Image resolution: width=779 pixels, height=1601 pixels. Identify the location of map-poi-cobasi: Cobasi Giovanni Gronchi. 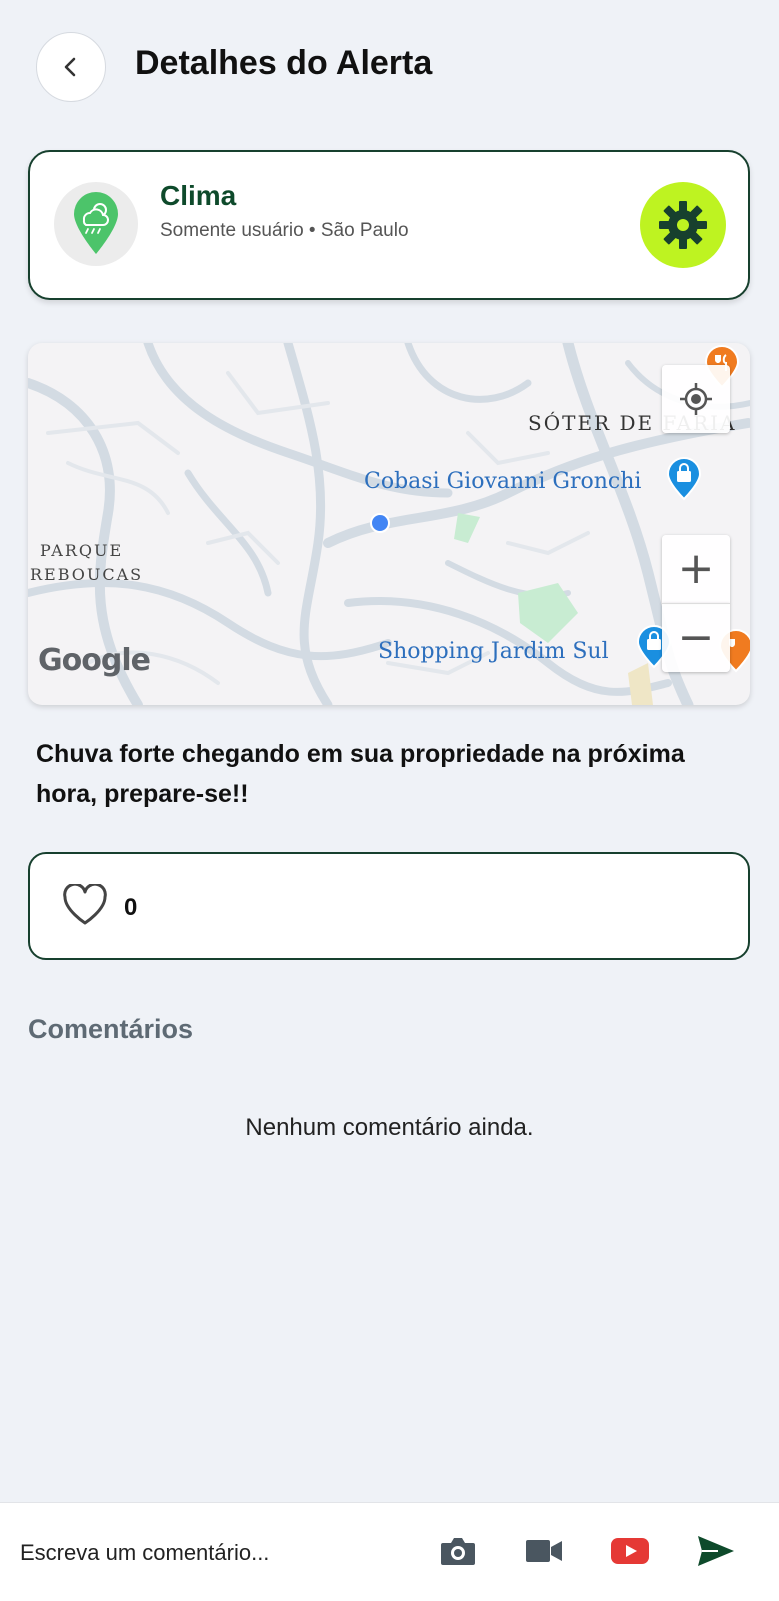
(502, 481).